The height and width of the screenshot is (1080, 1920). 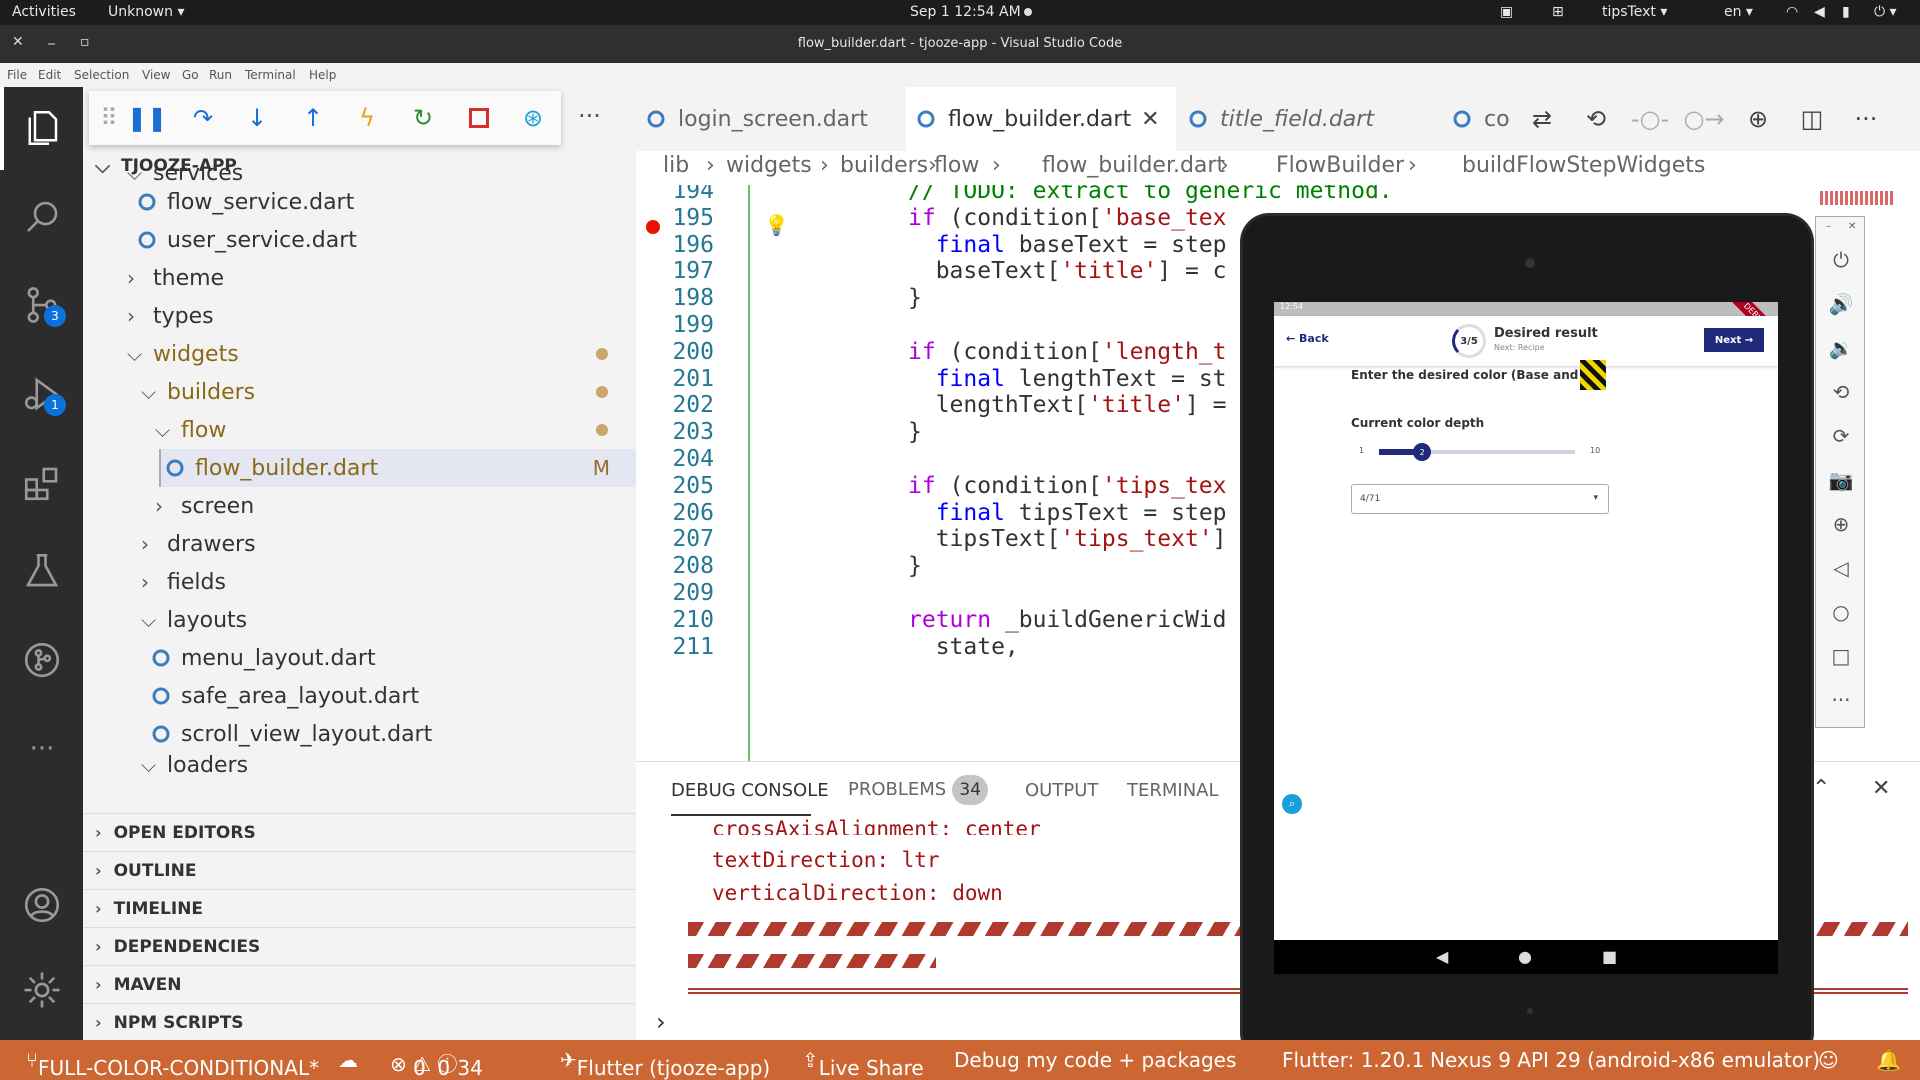 I want to click on tab-terminal: TERMINAL, so click(x=1173, y=790).